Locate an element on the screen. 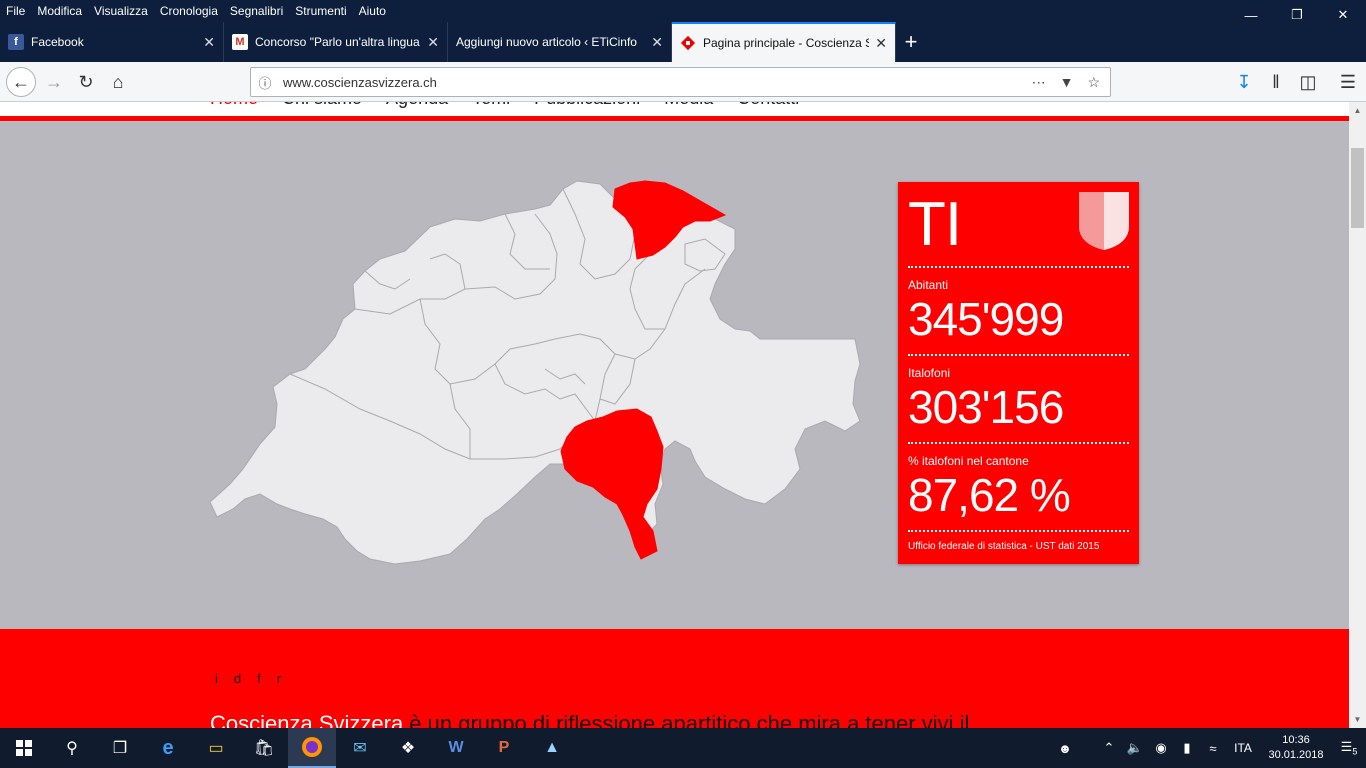 This screenshot has height=768, width=1366. tab-eticinfo: Aggiungi nuovo articolo ‹ ETiCinfo ✕ is located at coordinates (560, 42).